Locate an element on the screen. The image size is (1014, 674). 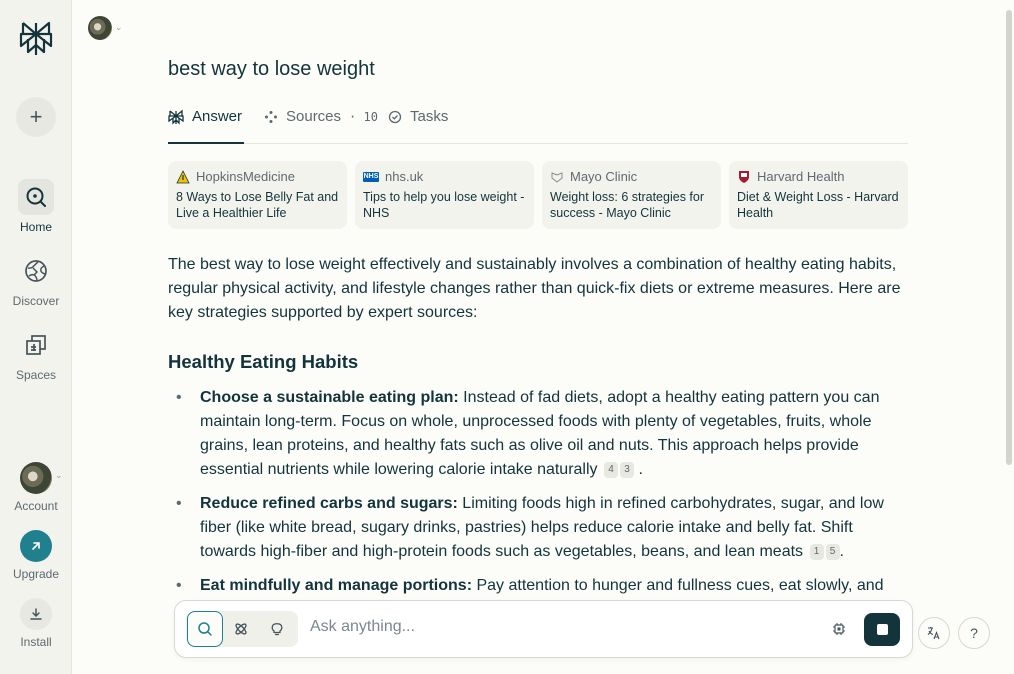
sidebar-item-spaces: Spaces is located at coordinates (36, 354).